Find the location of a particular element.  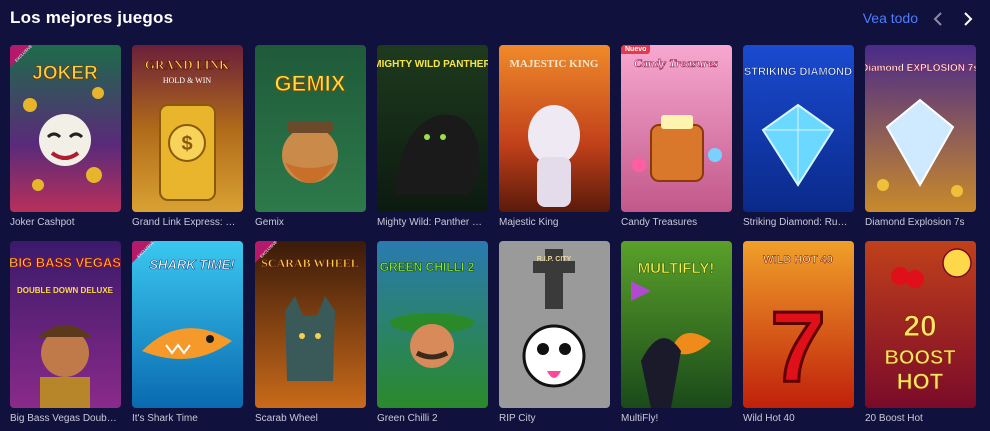

game-card-green-chilli-2: GREEN CHILLI 2 Green Chilli 2 is located at coordinates (432, 332).